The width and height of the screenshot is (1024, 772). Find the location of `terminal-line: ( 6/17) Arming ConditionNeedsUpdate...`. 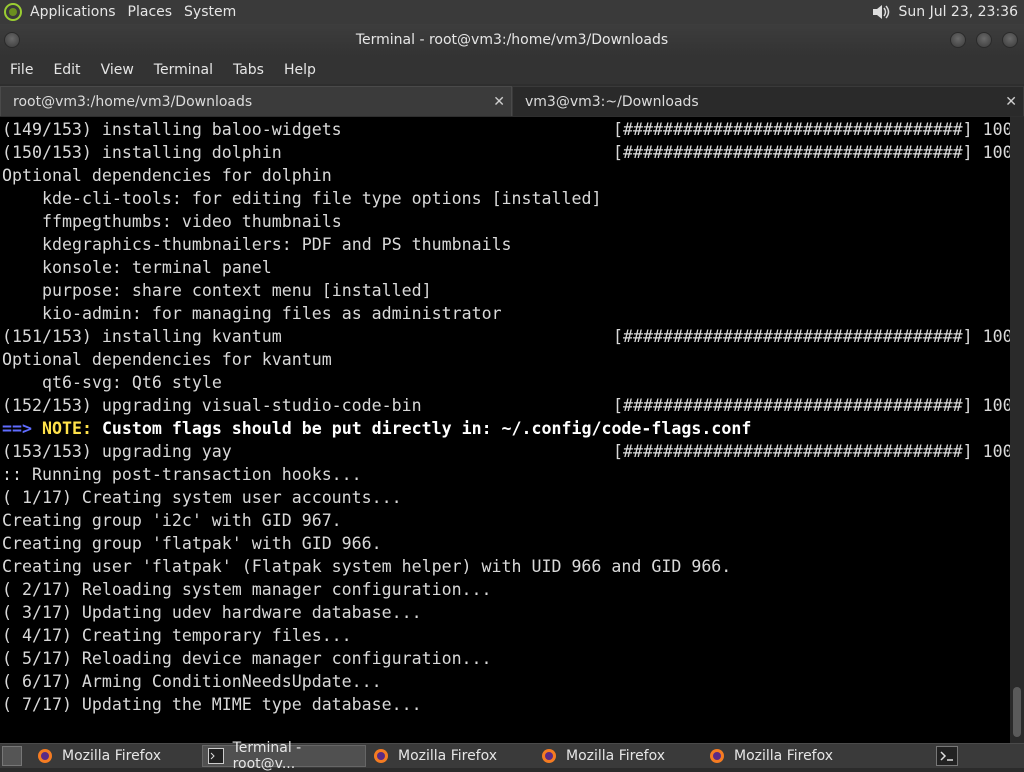

terminal-line: ( 6/17) Arming ConditionNeedsUpdate... is located at coordinates (192, 681).